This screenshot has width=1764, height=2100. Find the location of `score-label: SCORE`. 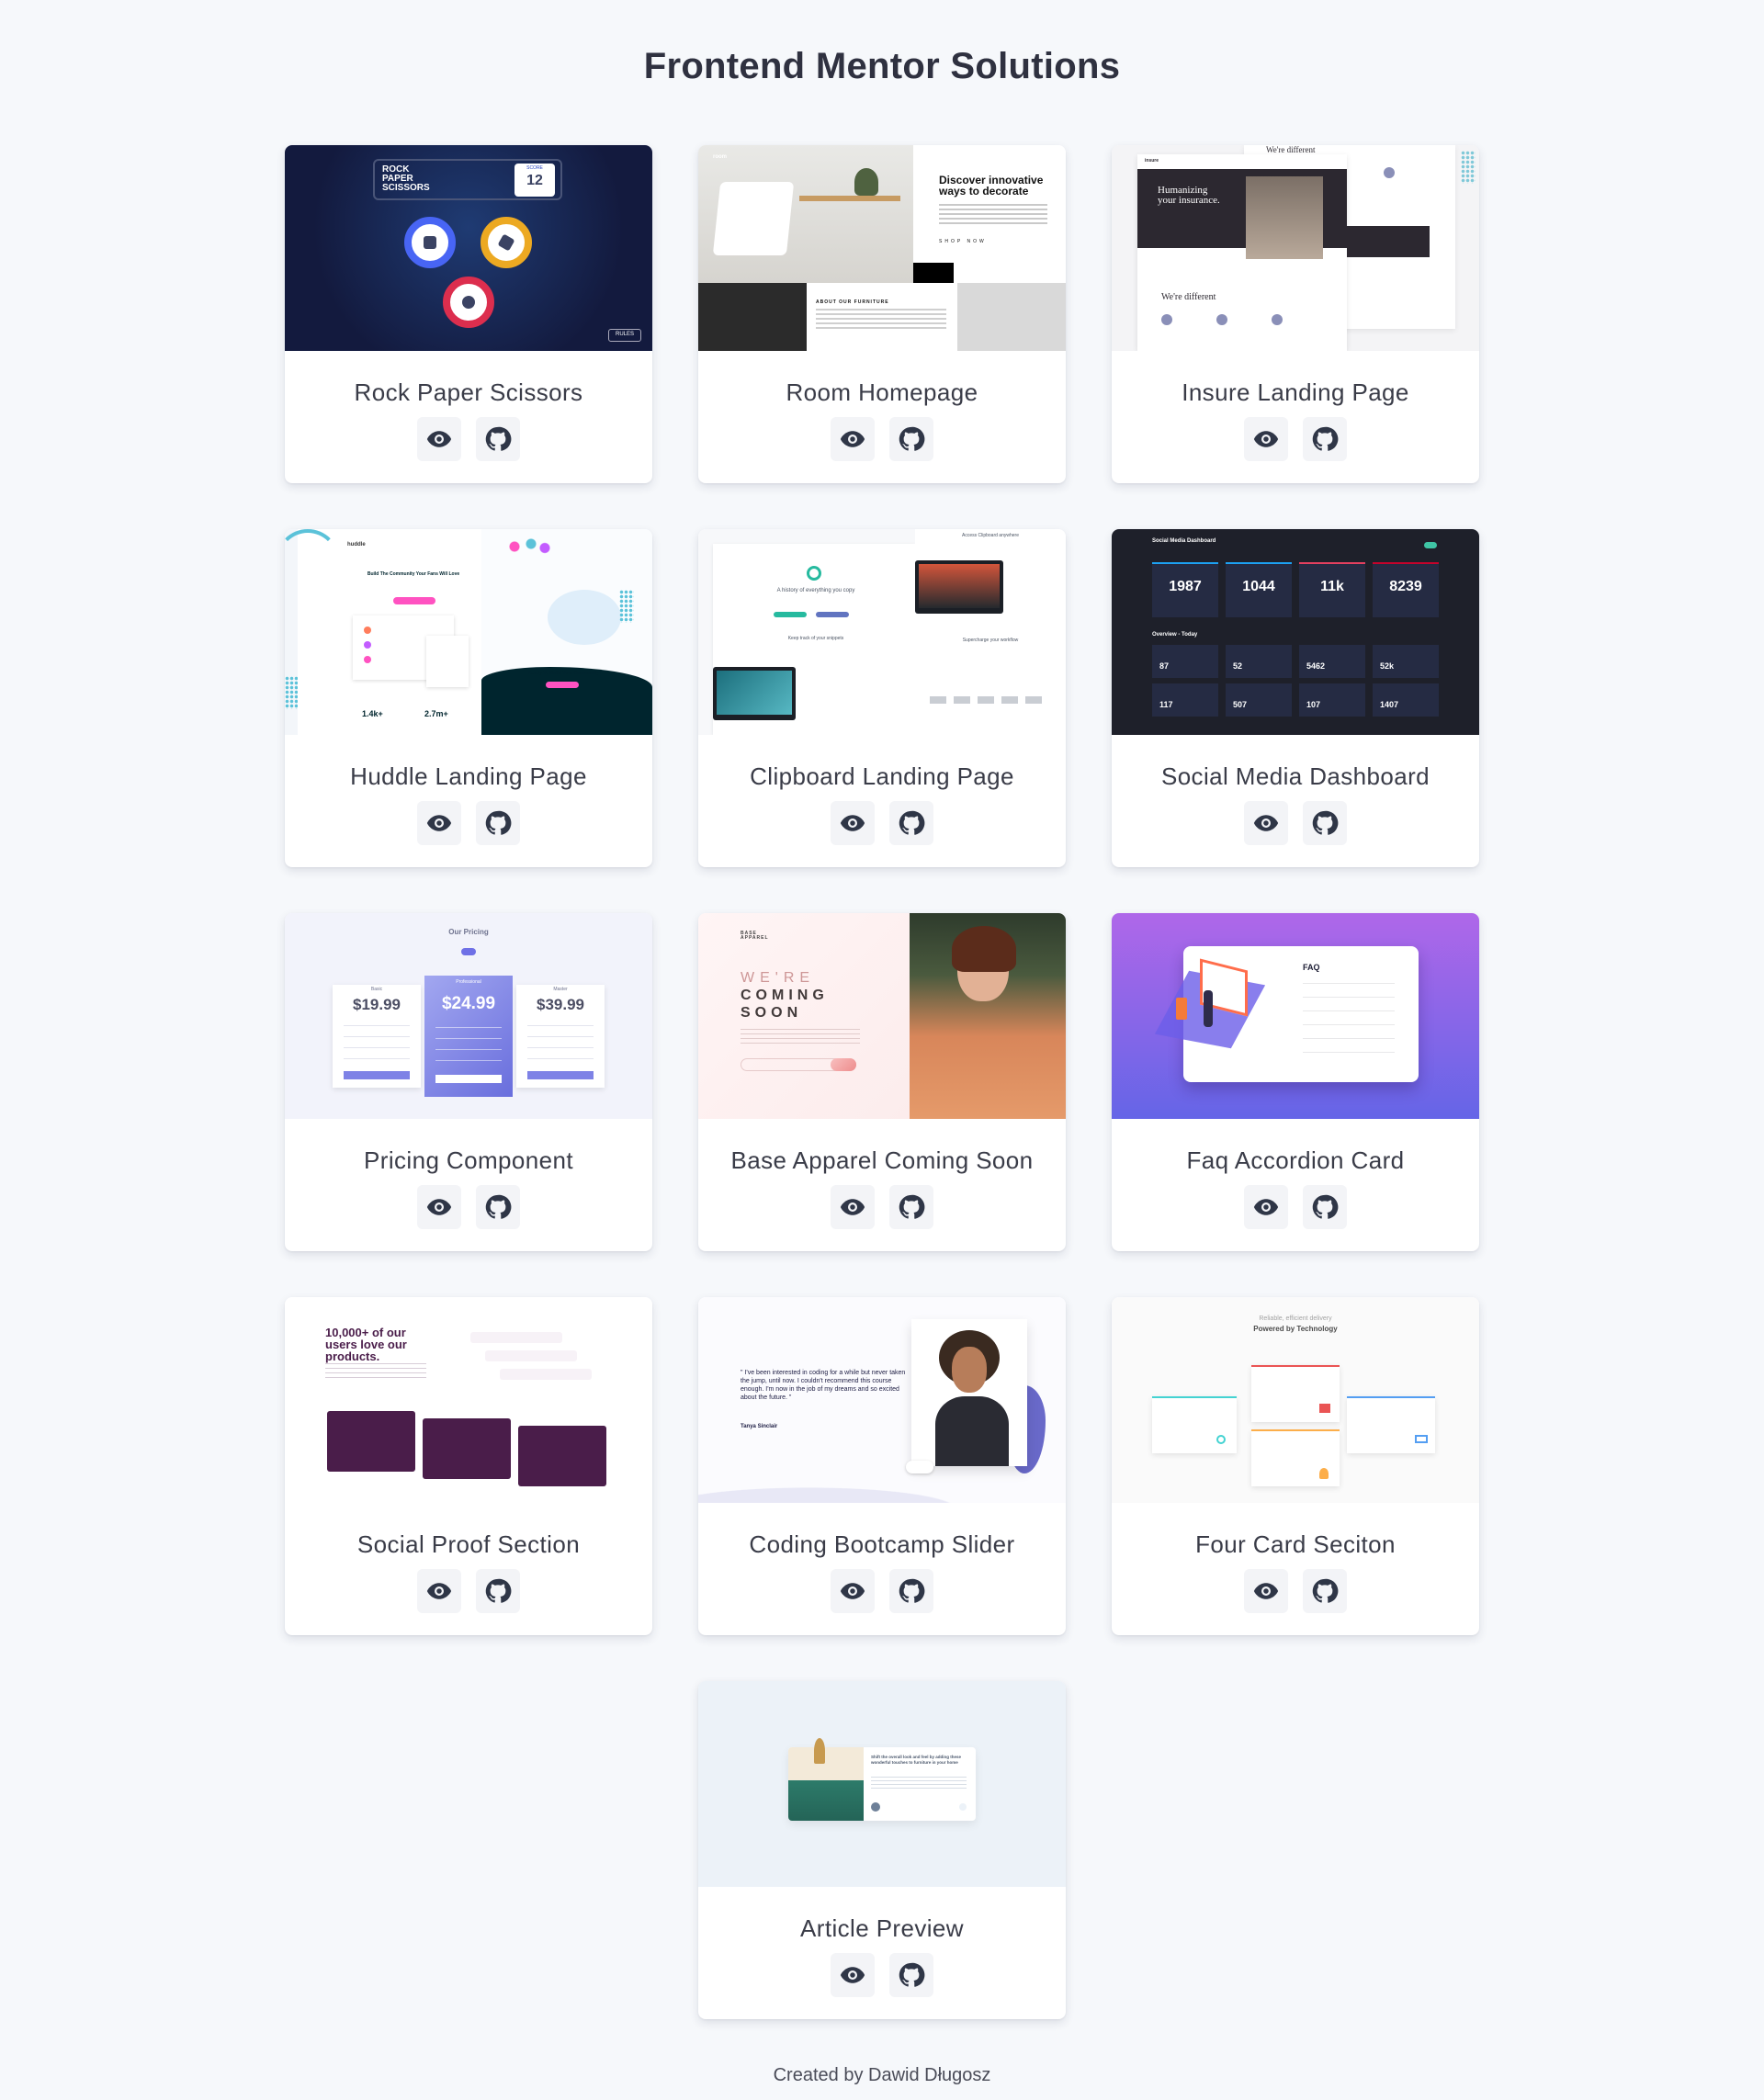

score-label: SCORE is located at coordinates (534, 168).